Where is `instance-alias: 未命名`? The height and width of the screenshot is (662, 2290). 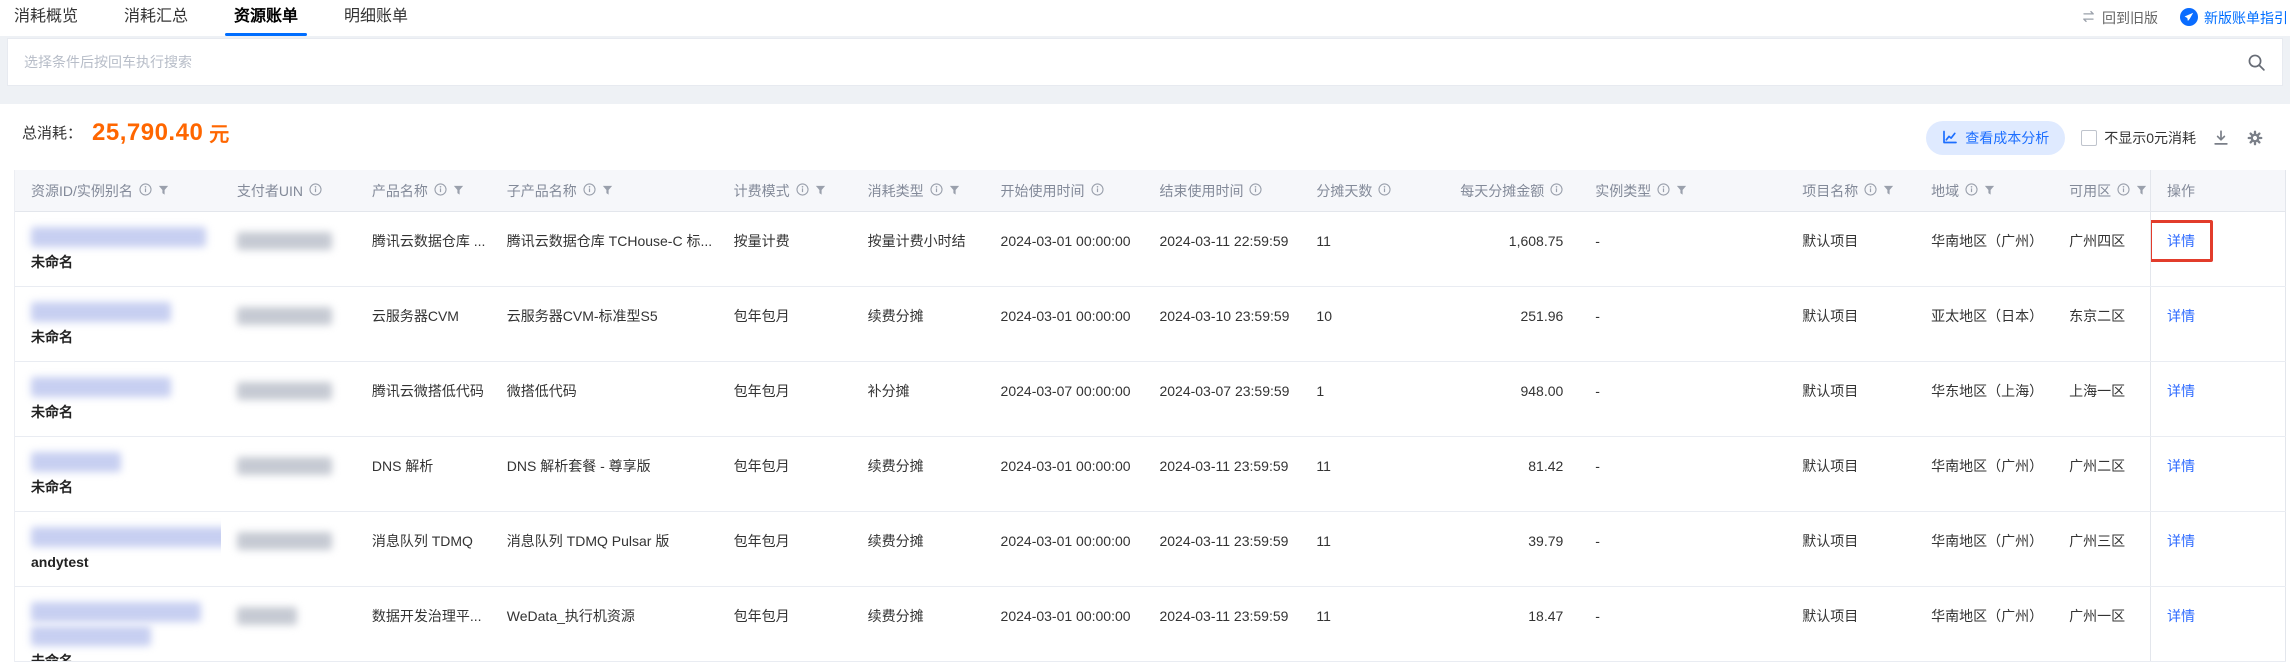 instance-alias: 未命名 is located at coordinates (52, 412).